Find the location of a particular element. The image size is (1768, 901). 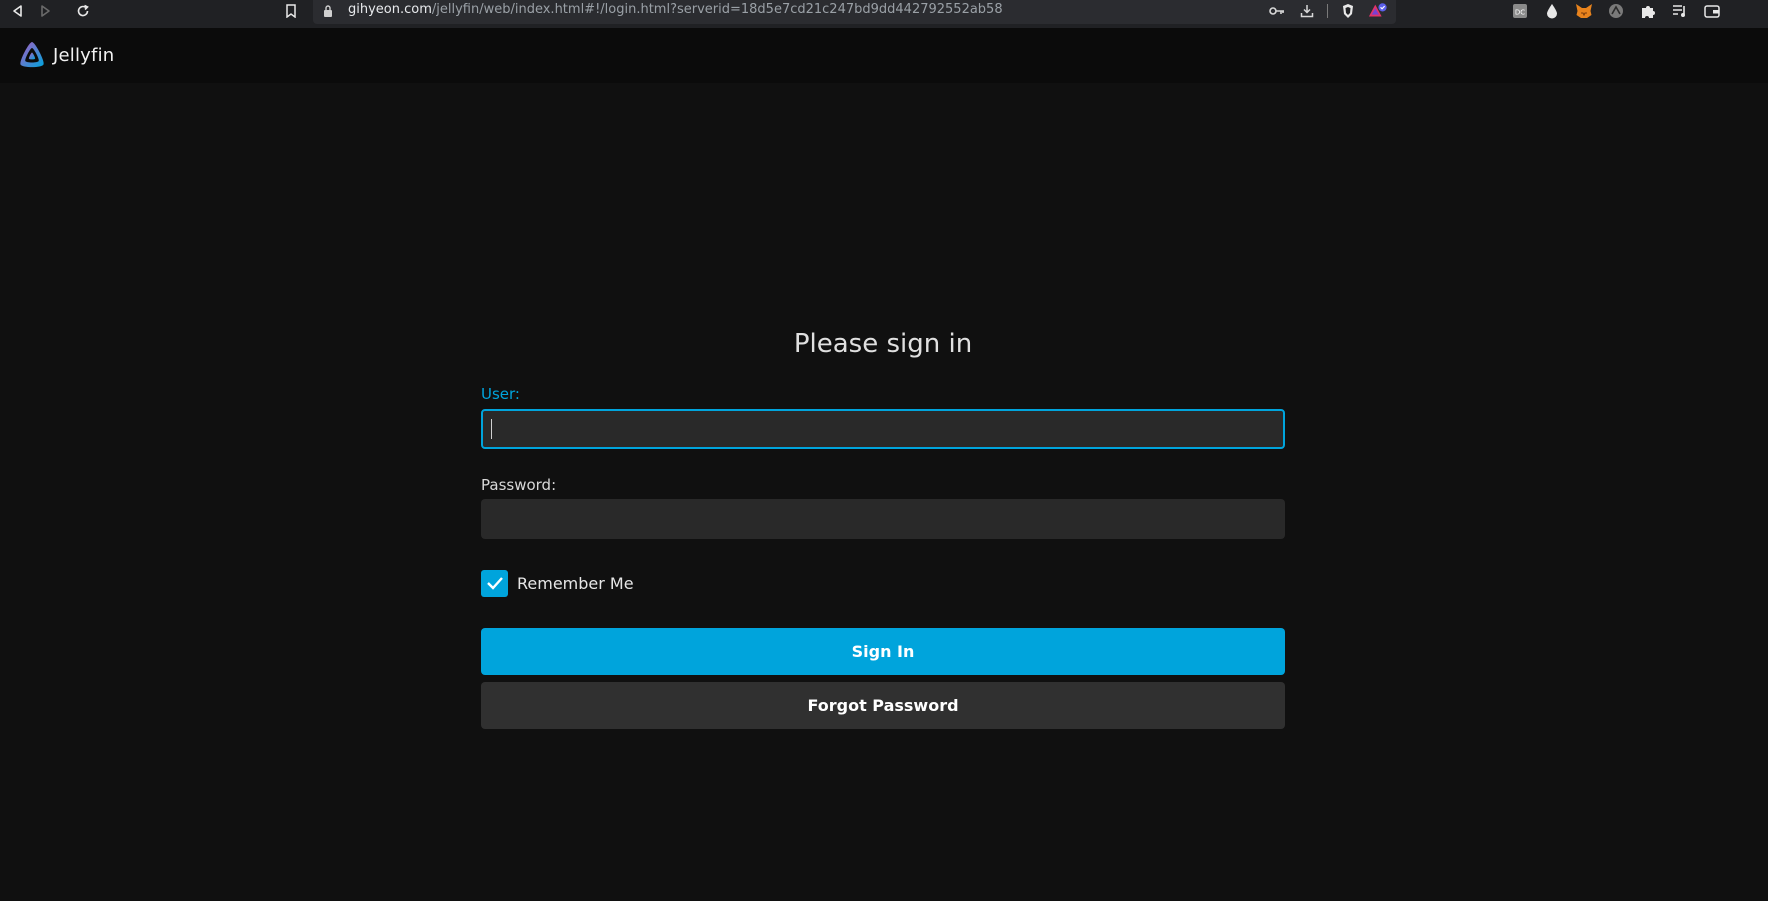

check-icon is located at coordinates (494, 583).